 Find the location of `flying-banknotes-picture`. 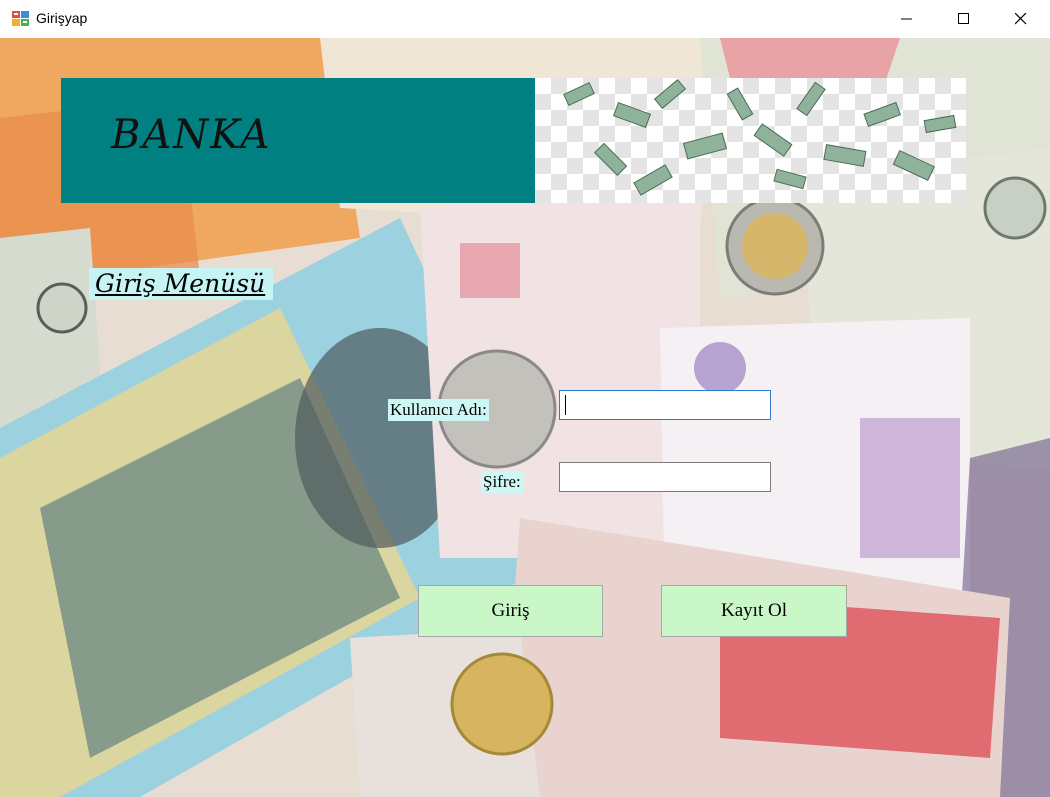

flying-banknotes-picture is located at coordinates (760, 137).